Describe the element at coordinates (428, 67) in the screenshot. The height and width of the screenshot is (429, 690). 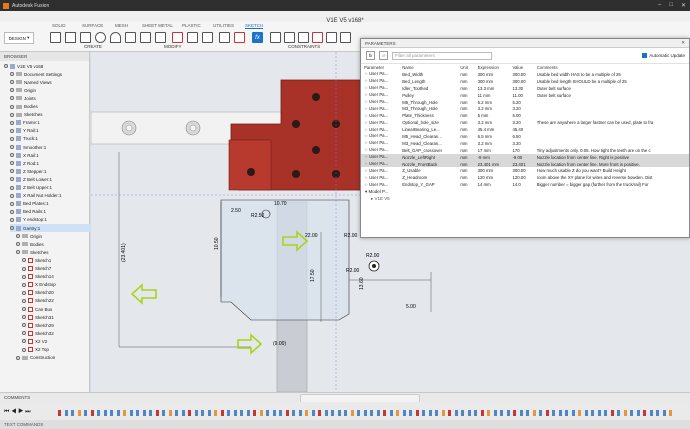
I see `column-header: Name` at that location.